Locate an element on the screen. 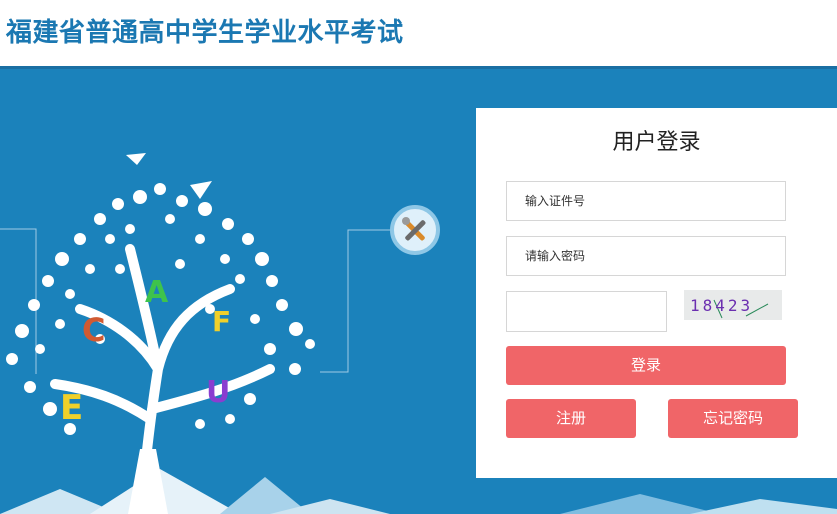 The image size is (837, 514). captcha-field is located at coordinates (588, 312).